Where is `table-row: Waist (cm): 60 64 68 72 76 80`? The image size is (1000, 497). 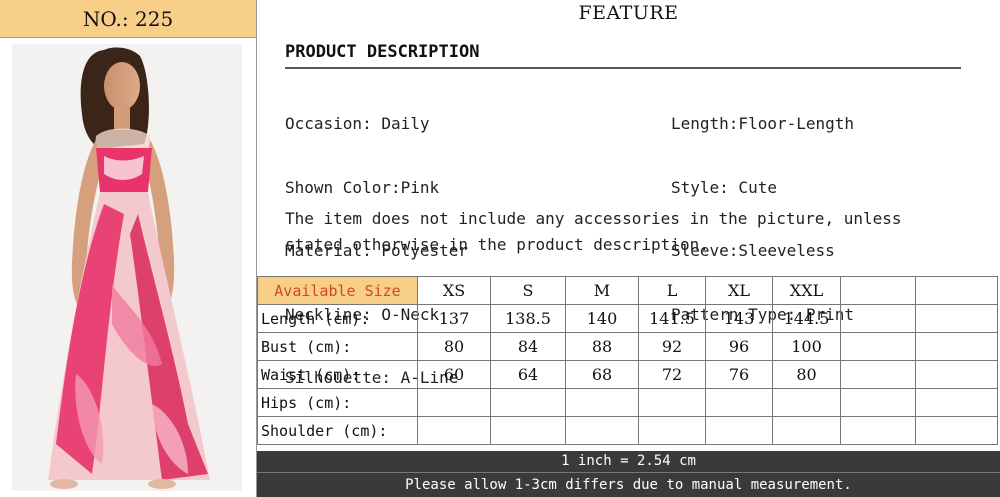
table-row: Waist (cm): 60 64 68 72 76 80 is located at coordinates (627, 374).